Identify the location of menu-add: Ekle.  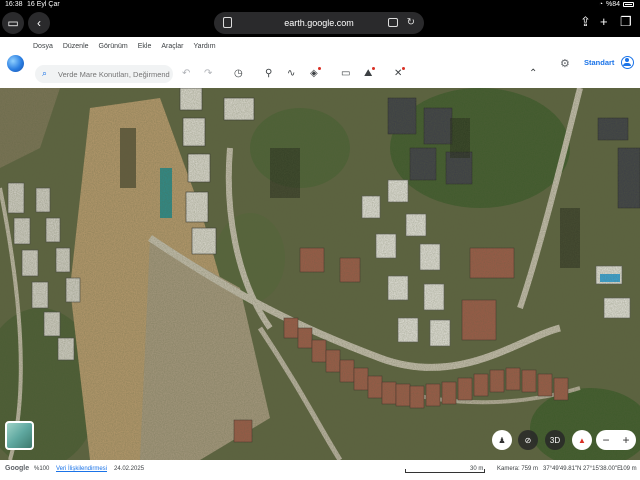
(145, 46).